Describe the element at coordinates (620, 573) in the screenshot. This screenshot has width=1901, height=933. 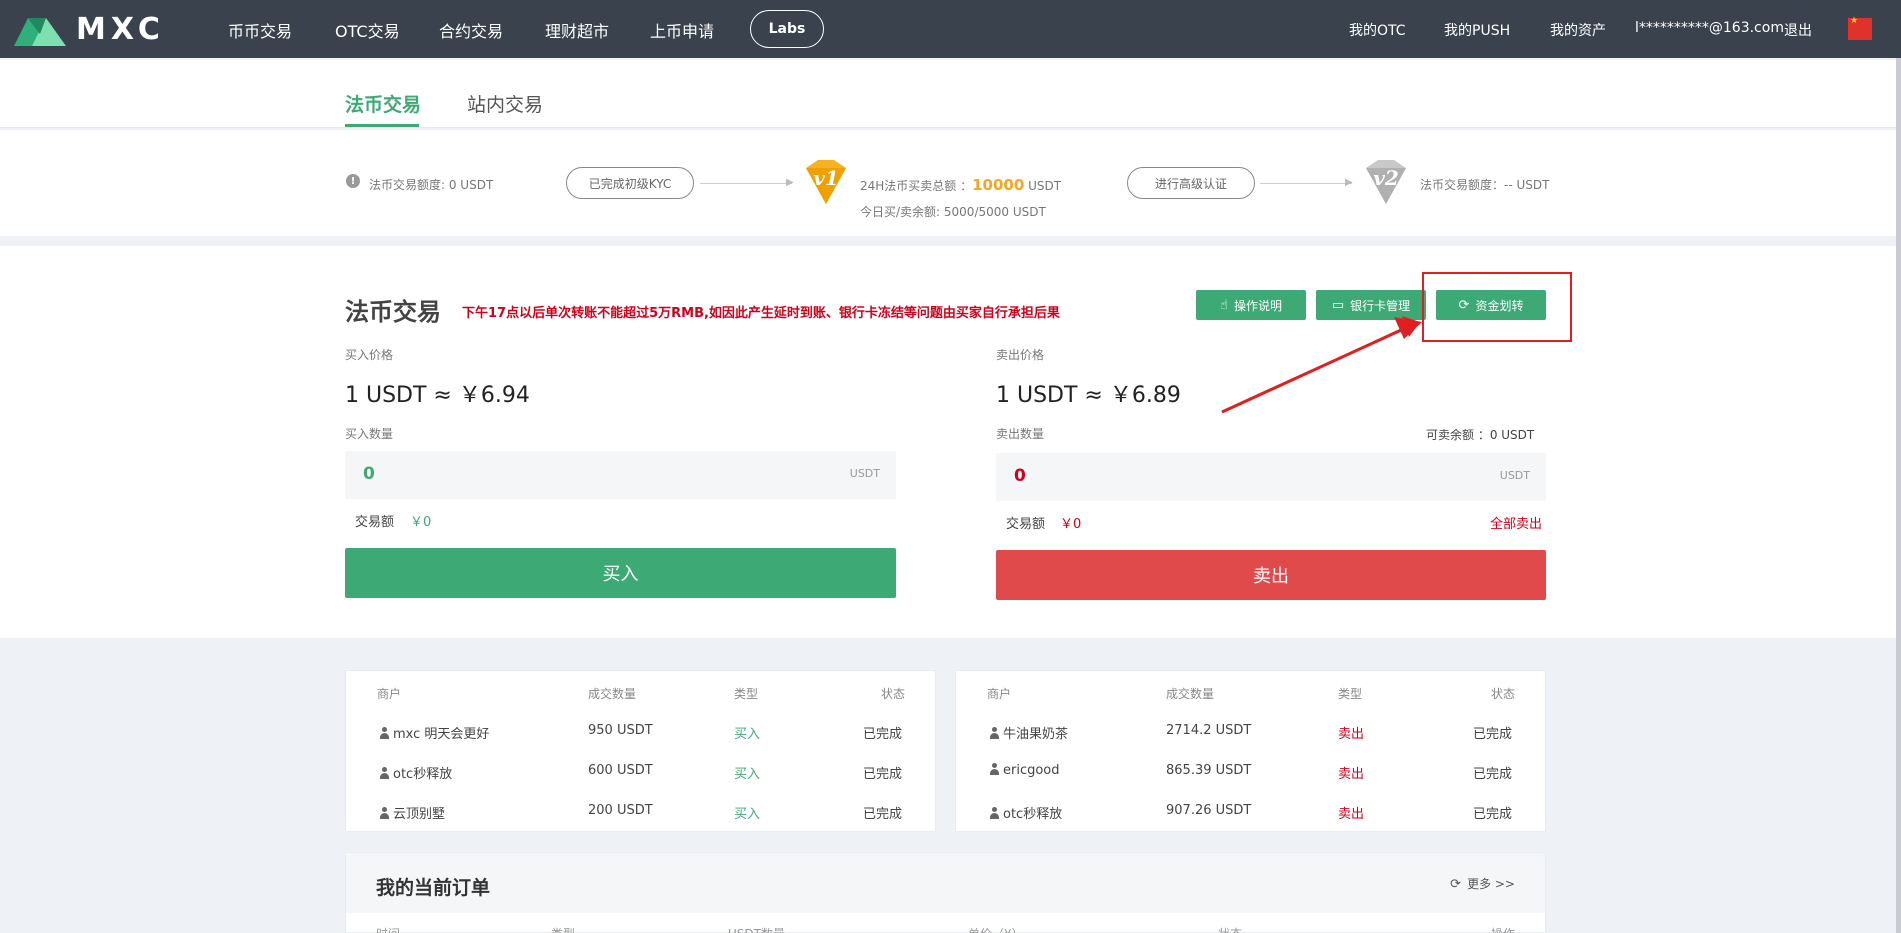
I see `buy-button: 买入` at that location.